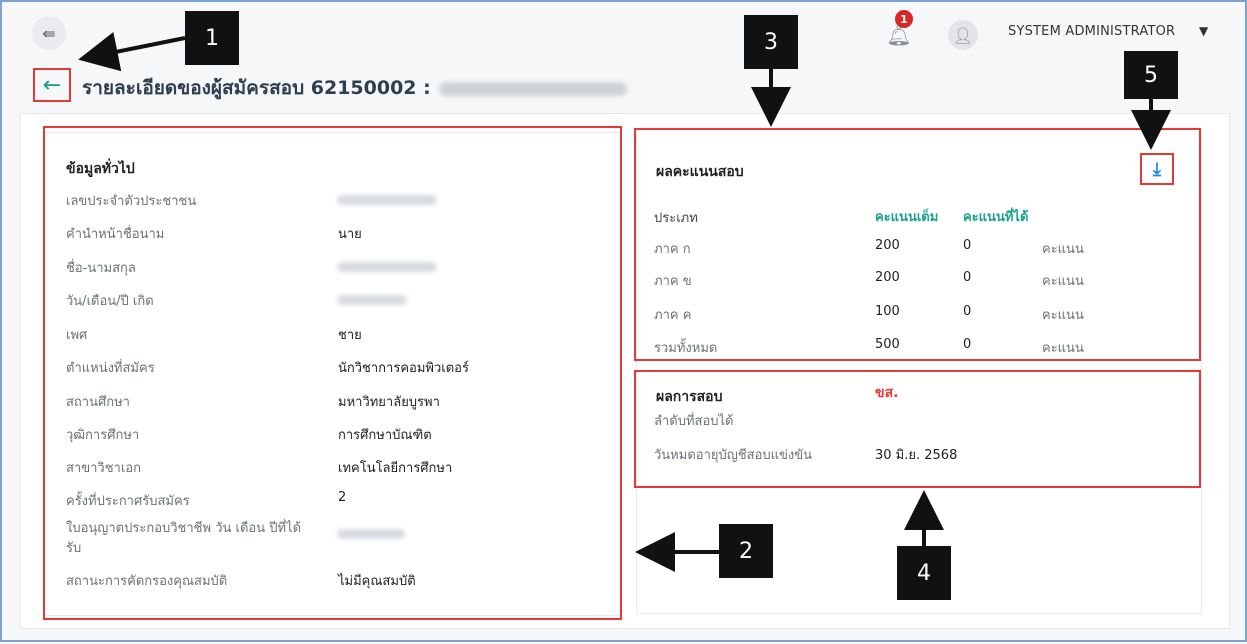 The height and width of the screenshot is (644, 1247). I want to click on back-button: ←, so click(52, 85).